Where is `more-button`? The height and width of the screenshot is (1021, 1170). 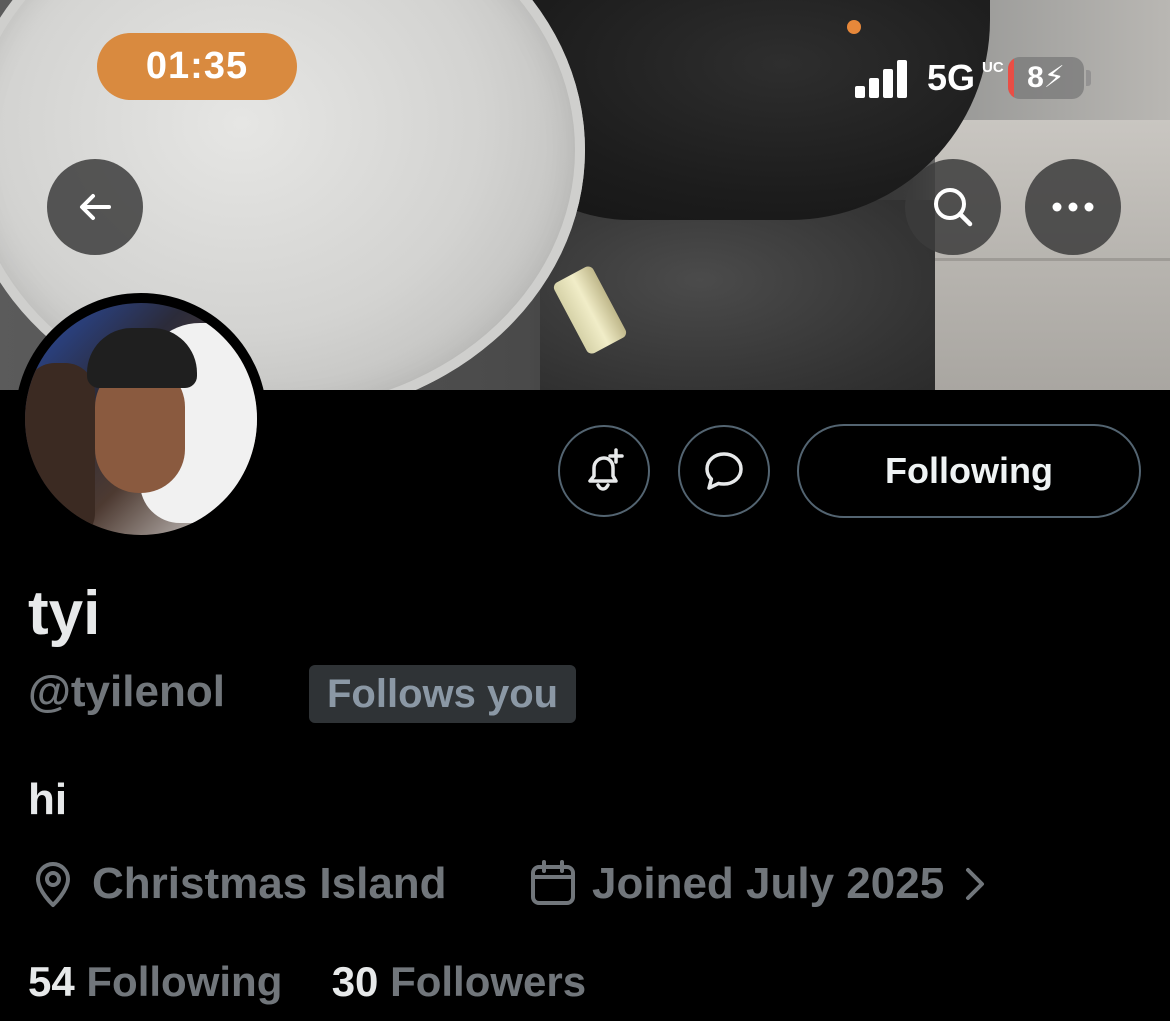 more-button is located at coordinates (1073, 207).